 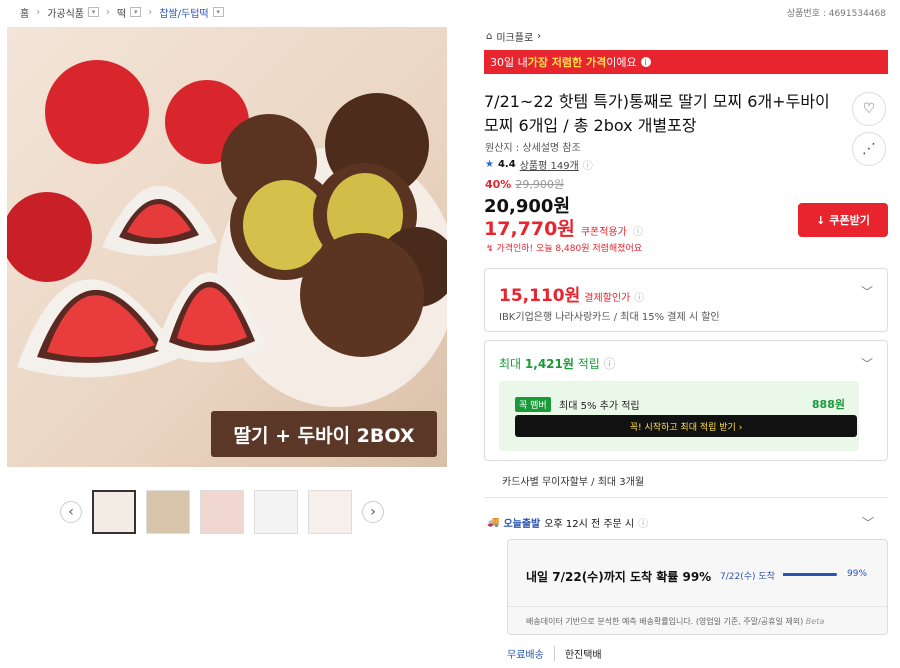 What do you see at coordinates (599, 406) in the screenshot?
I see `membership-text: 최대 5% 추가 적립` at bounding box center [599, 406].